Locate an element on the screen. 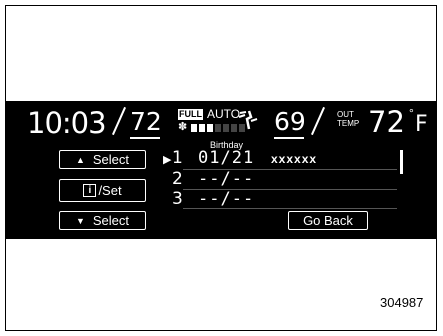  climate-status-bar: 10:03 72 FULL AUTO ✽ 69 OUT TEMP 72 ° F is located at coordinates (221, 121).